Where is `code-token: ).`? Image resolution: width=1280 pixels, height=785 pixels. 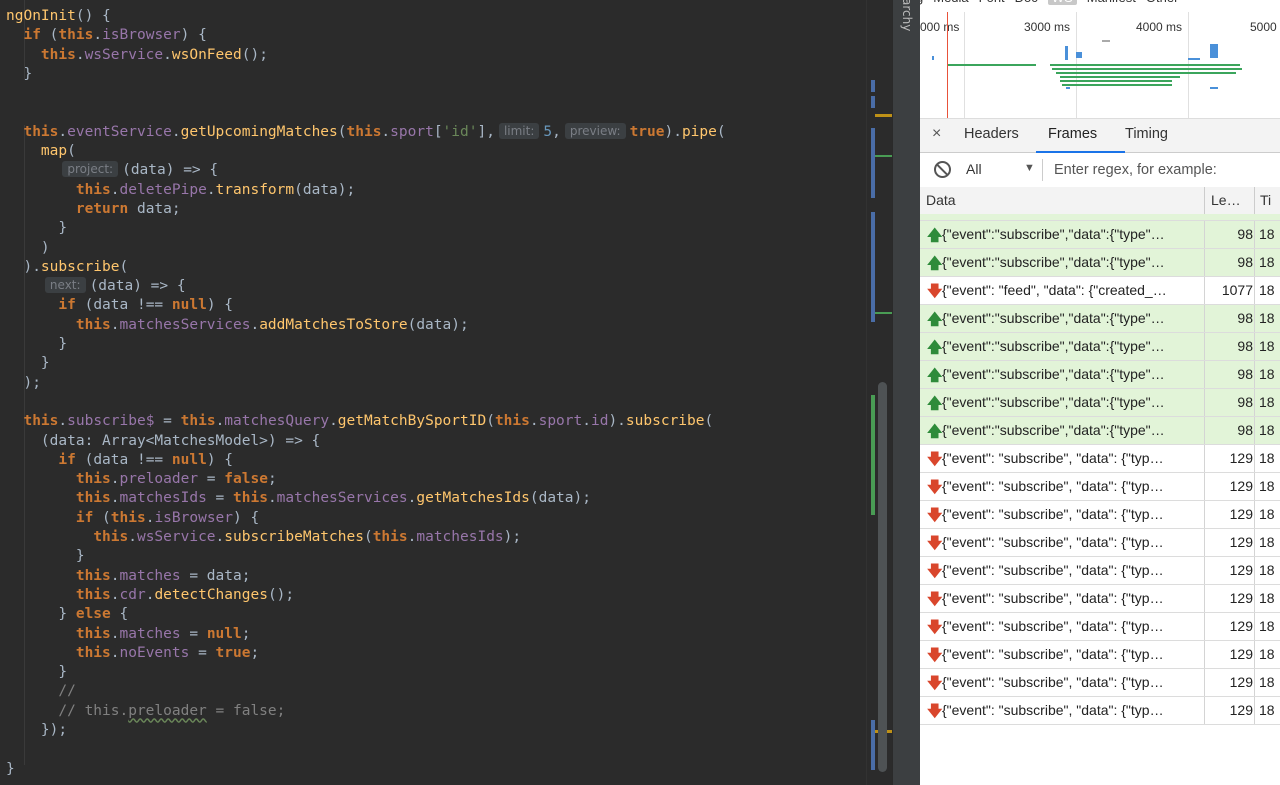
code-token: ). is located at coordinates (617, 421).